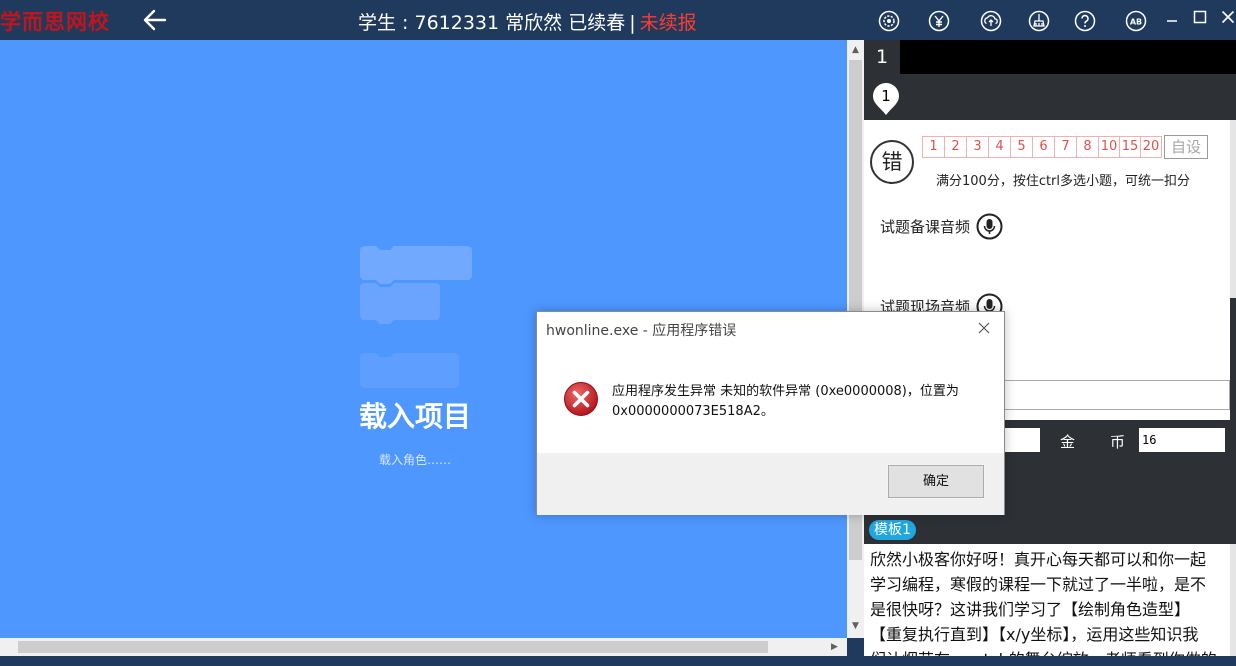 The height and width of the screenshot is (666, 1236). Describe the element at coordinates (999, 147) in the screenshot. I see `score-button: 4` at that location.